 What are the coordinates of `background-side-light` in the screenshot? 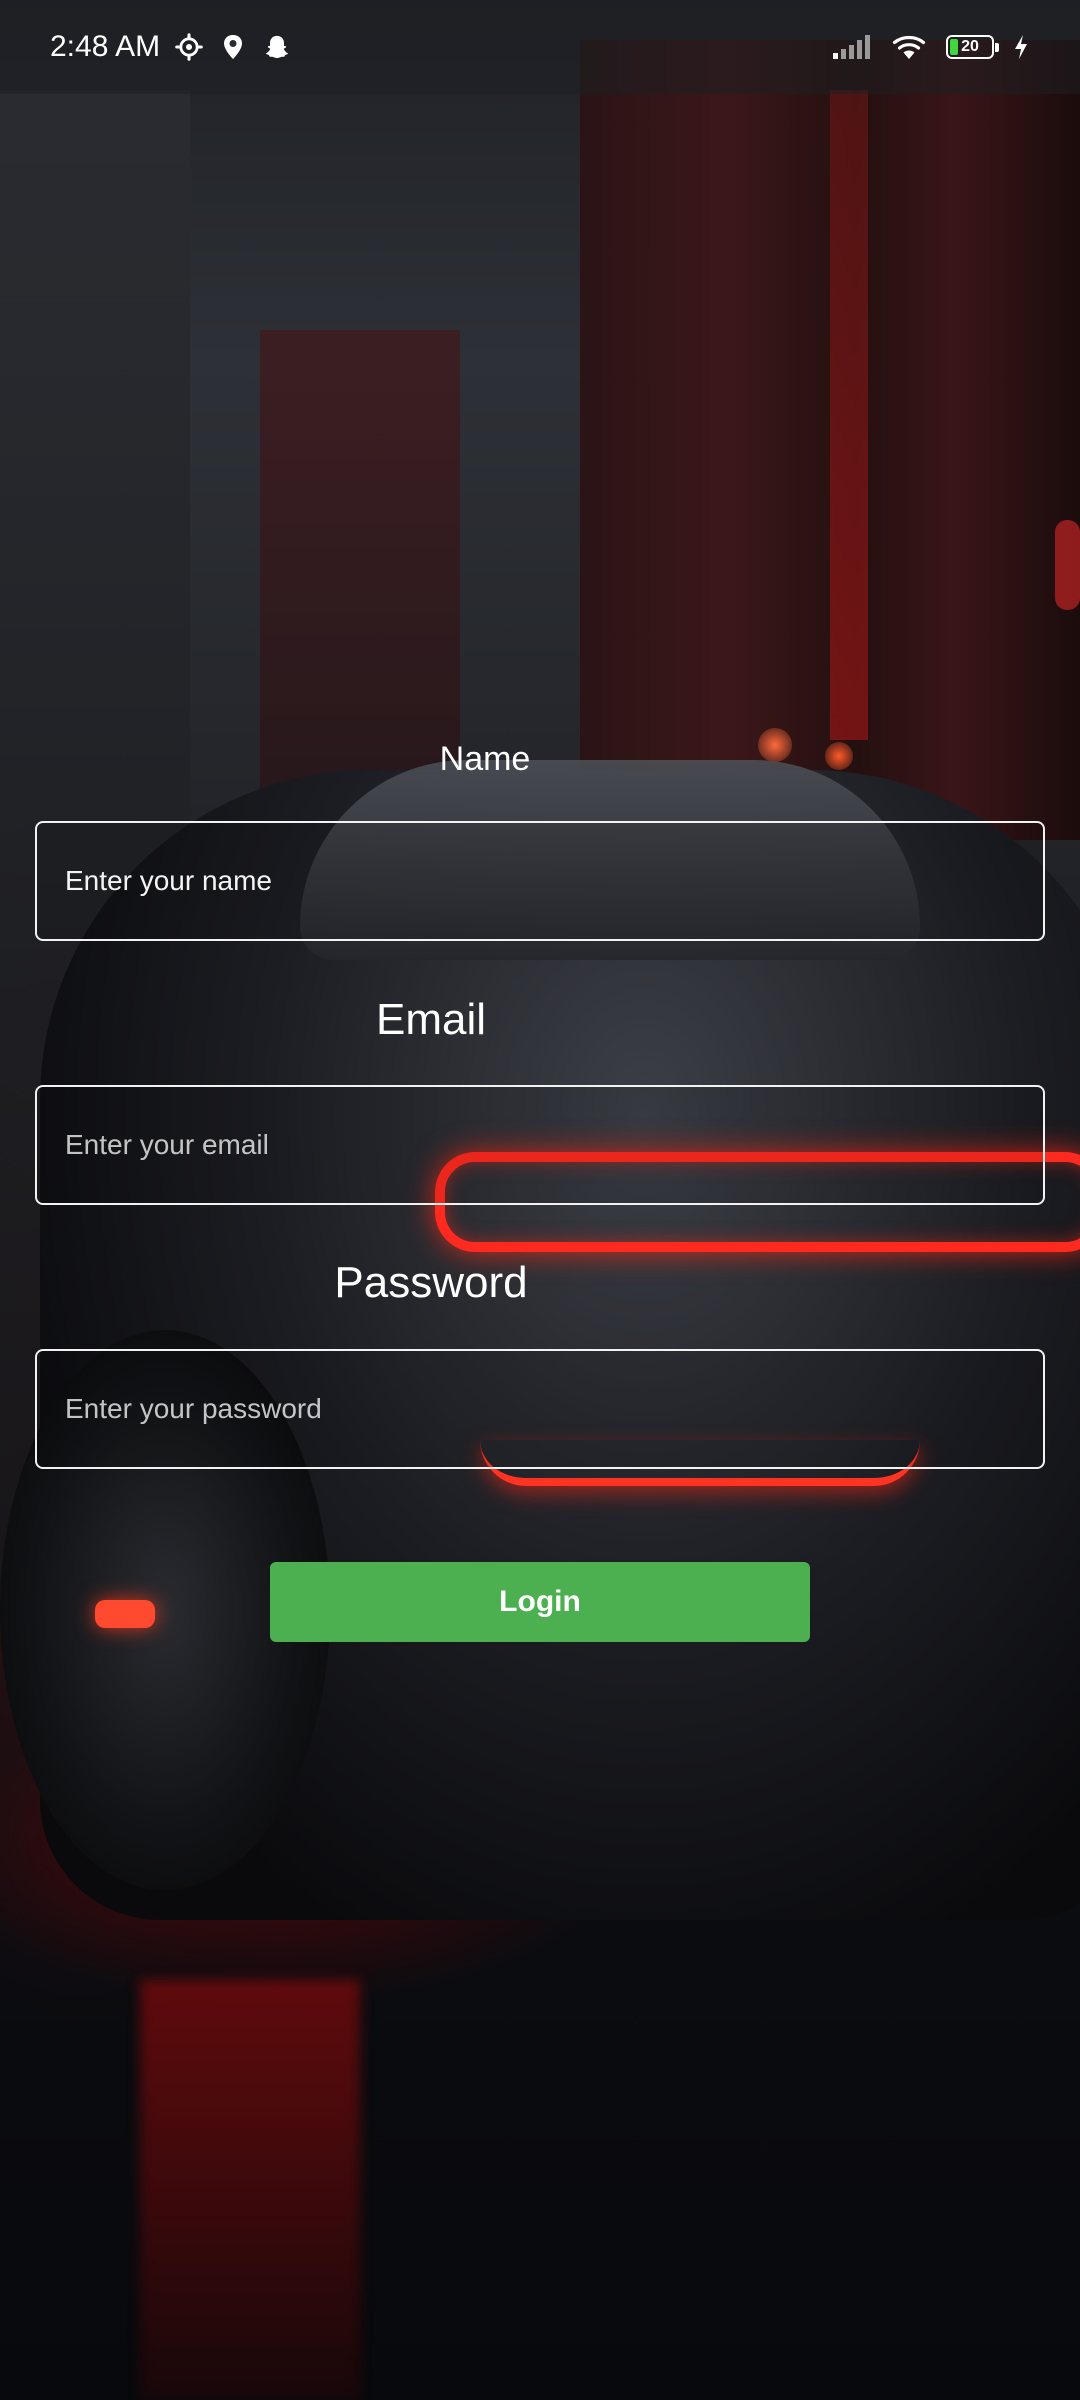 It's located at (1067, 565).